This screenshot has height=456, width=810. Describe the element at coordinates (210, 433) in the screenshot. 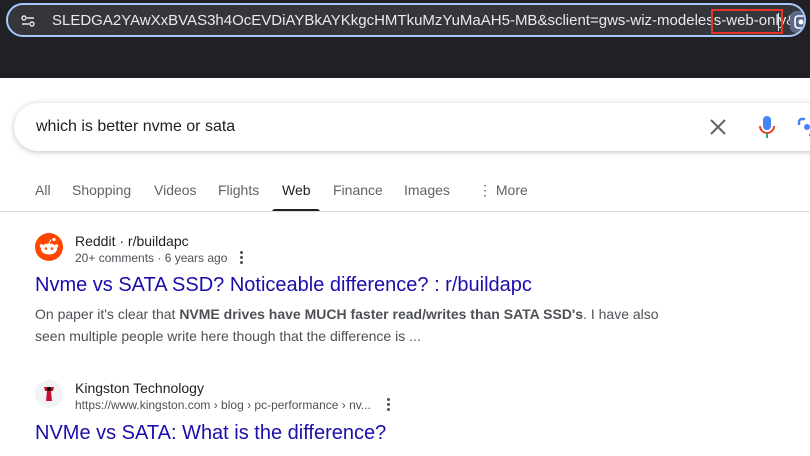

I see `result-title-link: NVMe vs SATA: What is the difference?` at that location.